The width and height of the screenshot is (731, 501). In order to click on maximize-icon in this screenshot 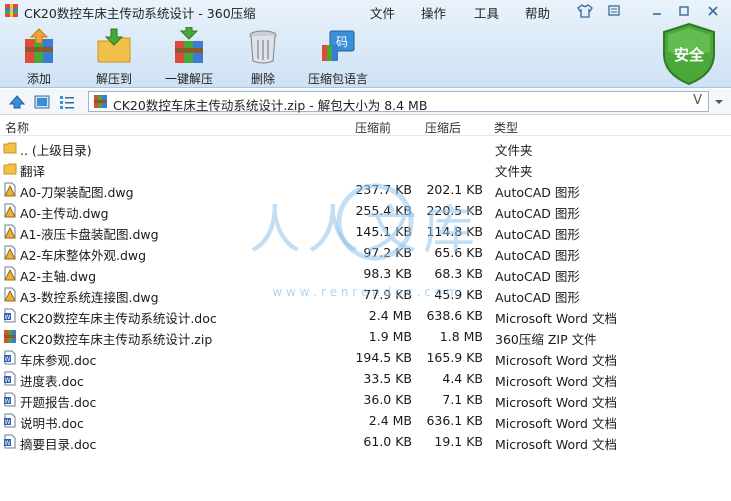, I will do `click(684, 11)`.